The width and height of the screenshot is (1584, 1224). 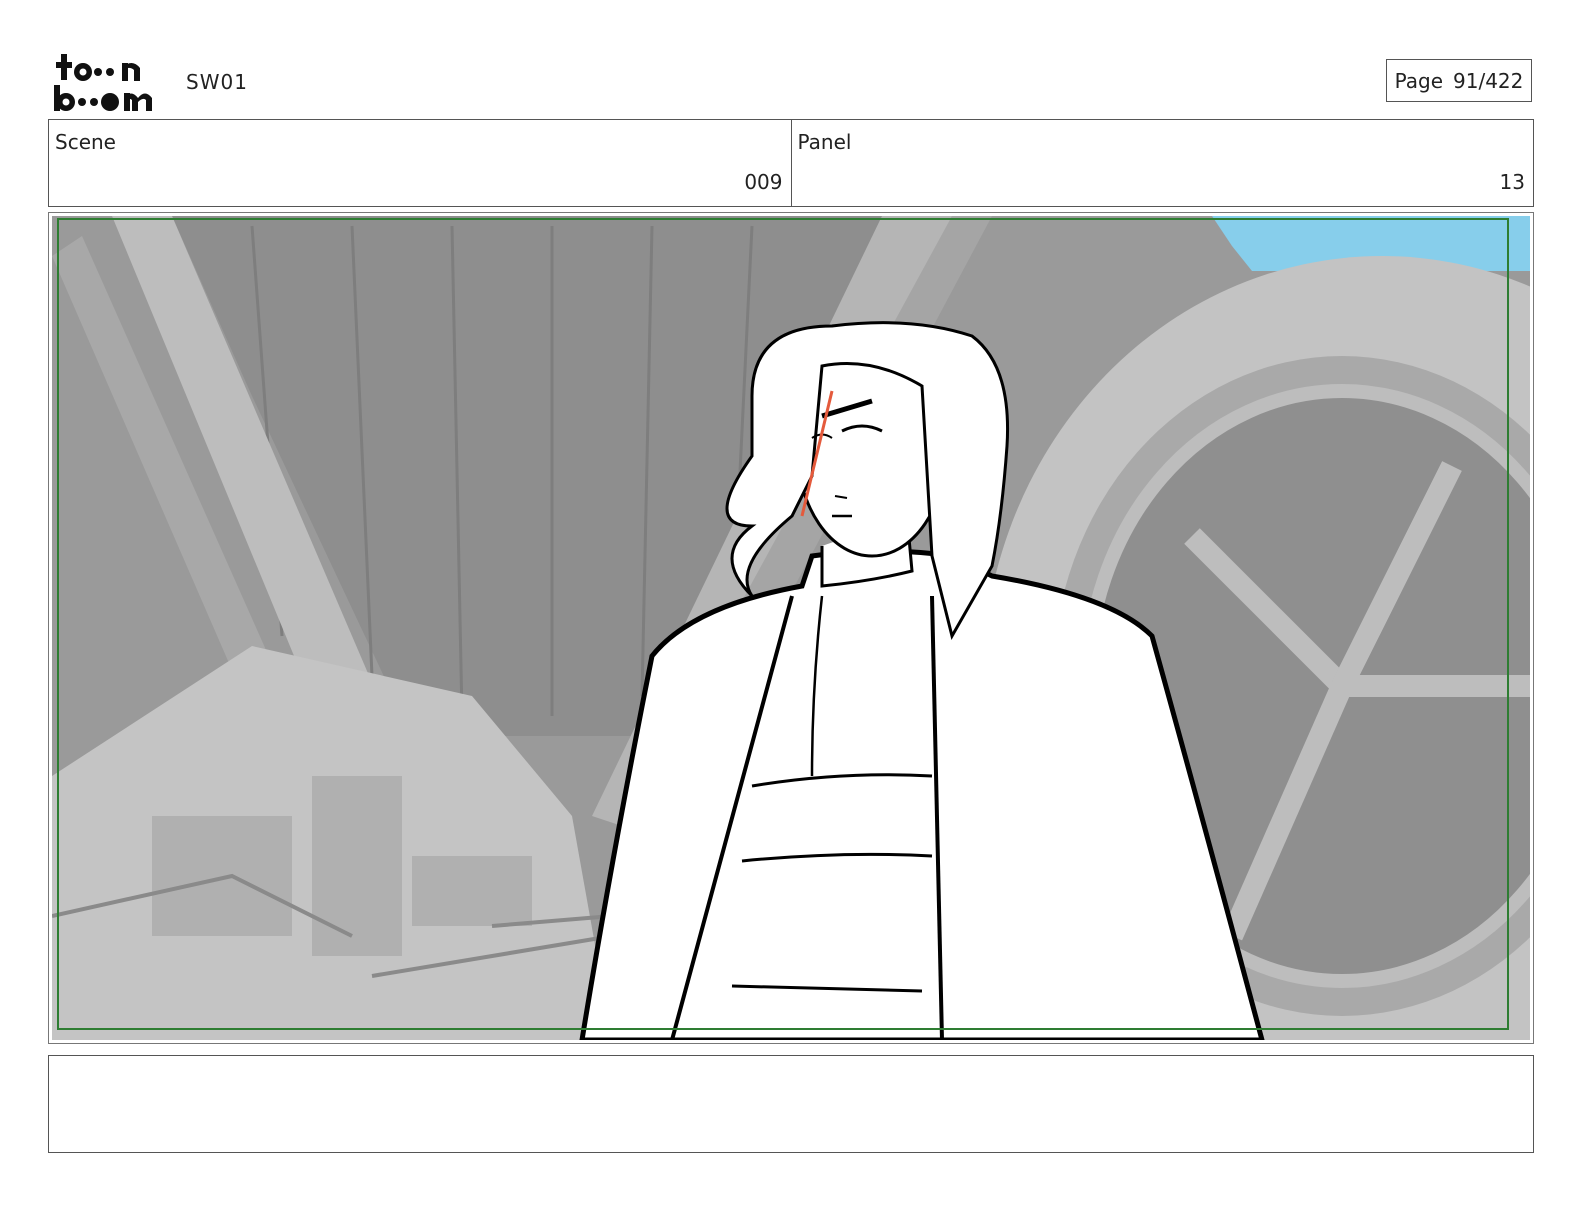 What do you see at coordinates (1512, 182) in the screenshot?
I see `panel-number: 13` at bounding box center [1512, 182].